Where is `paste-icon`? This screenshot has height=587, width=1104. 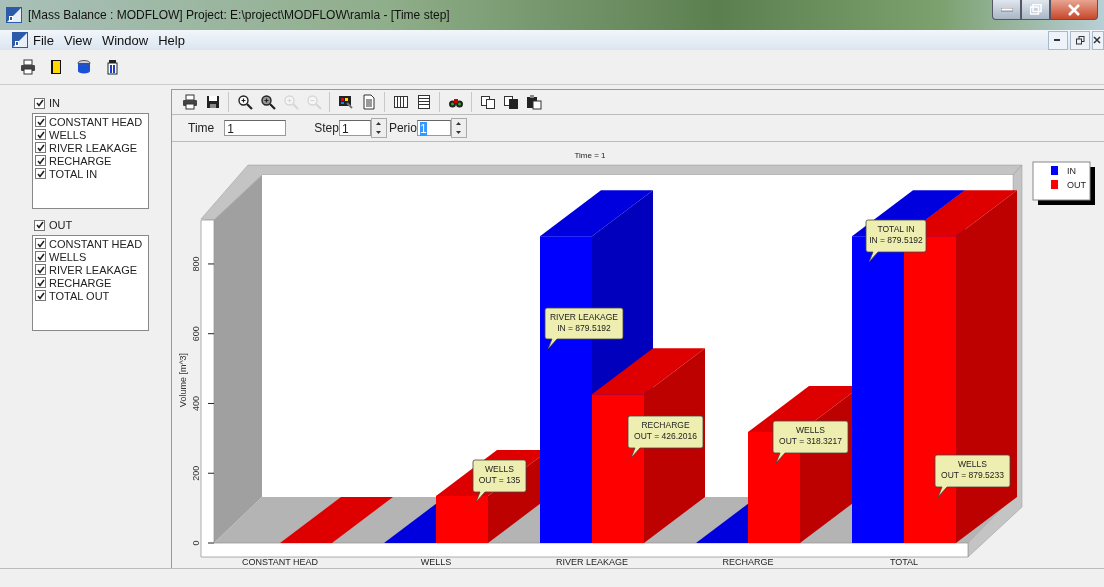 paste-icon is located at coordinates (533, 102).